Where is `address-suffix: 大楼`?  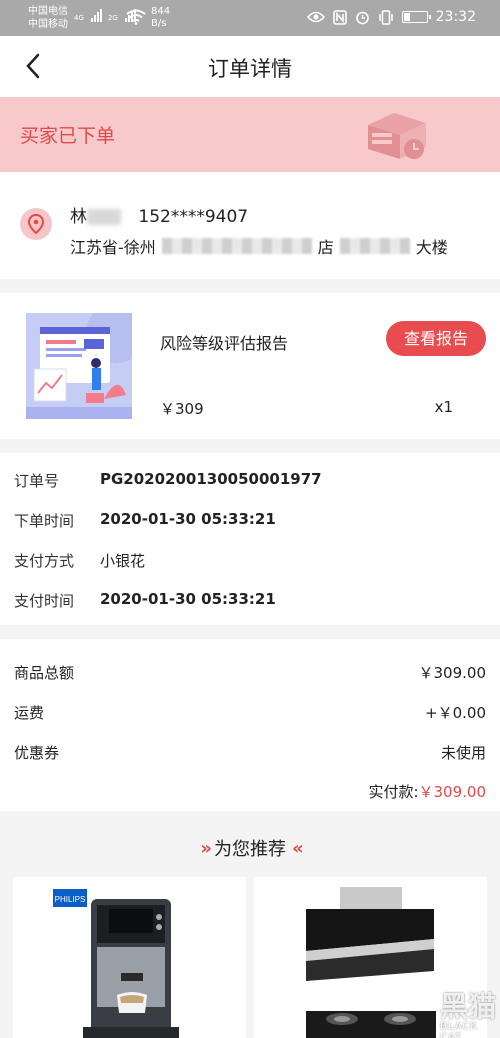 address-suffix: 大楼 is located at coordinates (431, 247).